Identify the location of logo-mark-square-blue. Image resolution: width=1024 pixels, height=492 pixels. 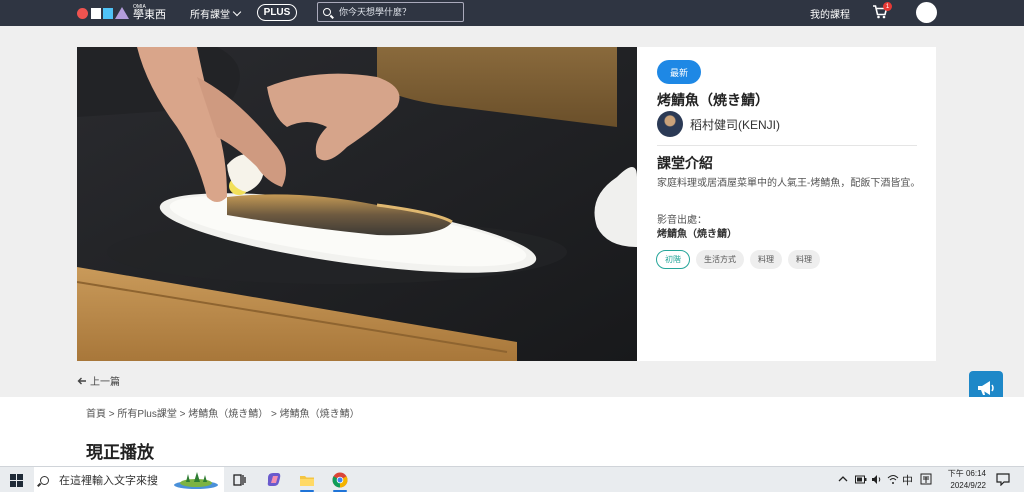
(108, 13).